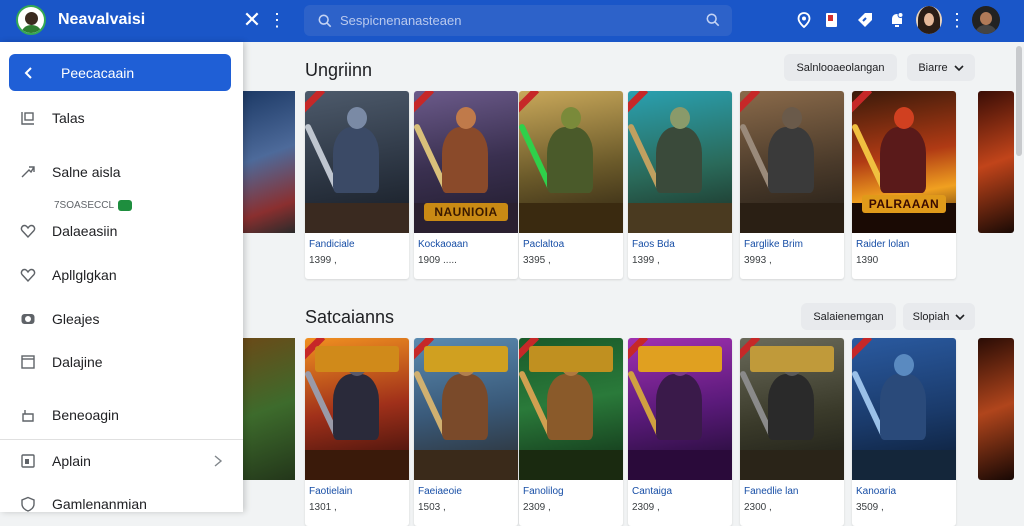  I want to click on game-card: Paclaltoa 3395 ,, so click(571, 185).